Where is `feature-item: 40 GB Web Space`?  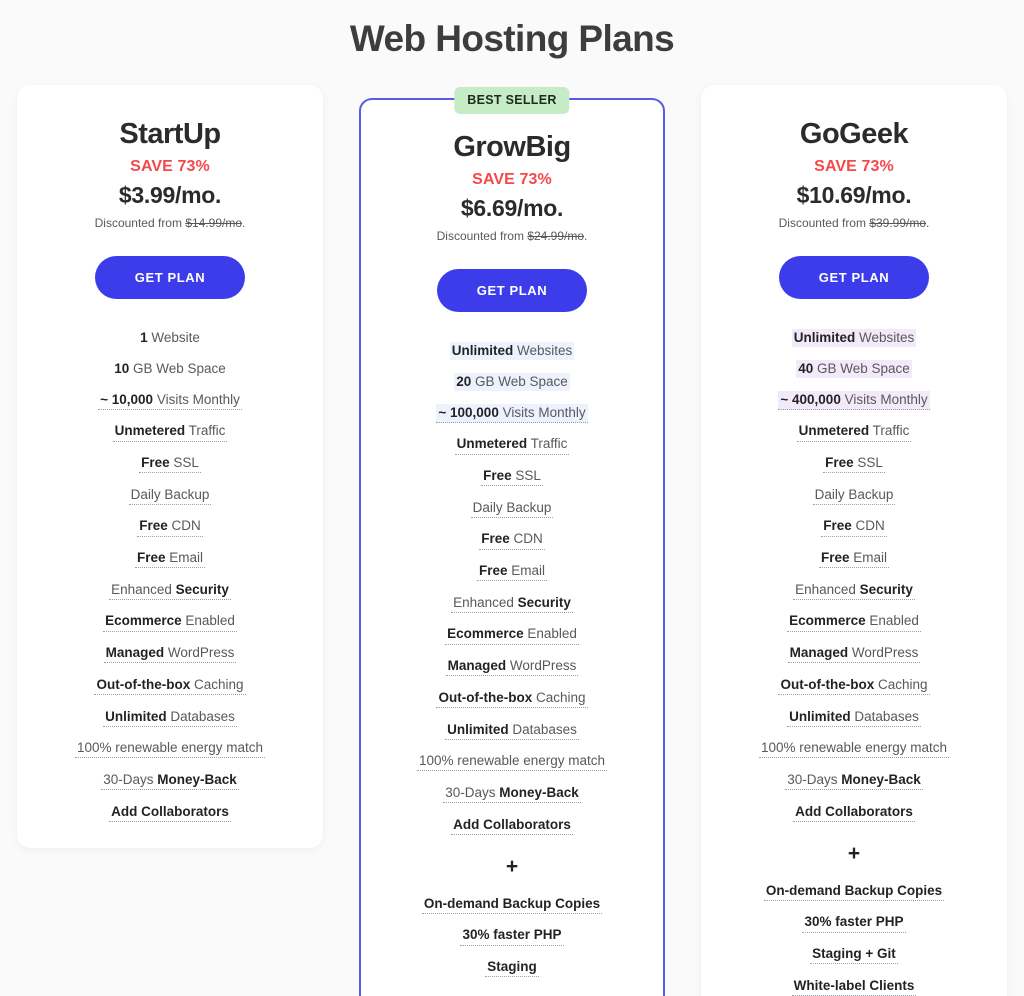
feature-item: 40 GB Web Space is located at coordinates (854, 369).